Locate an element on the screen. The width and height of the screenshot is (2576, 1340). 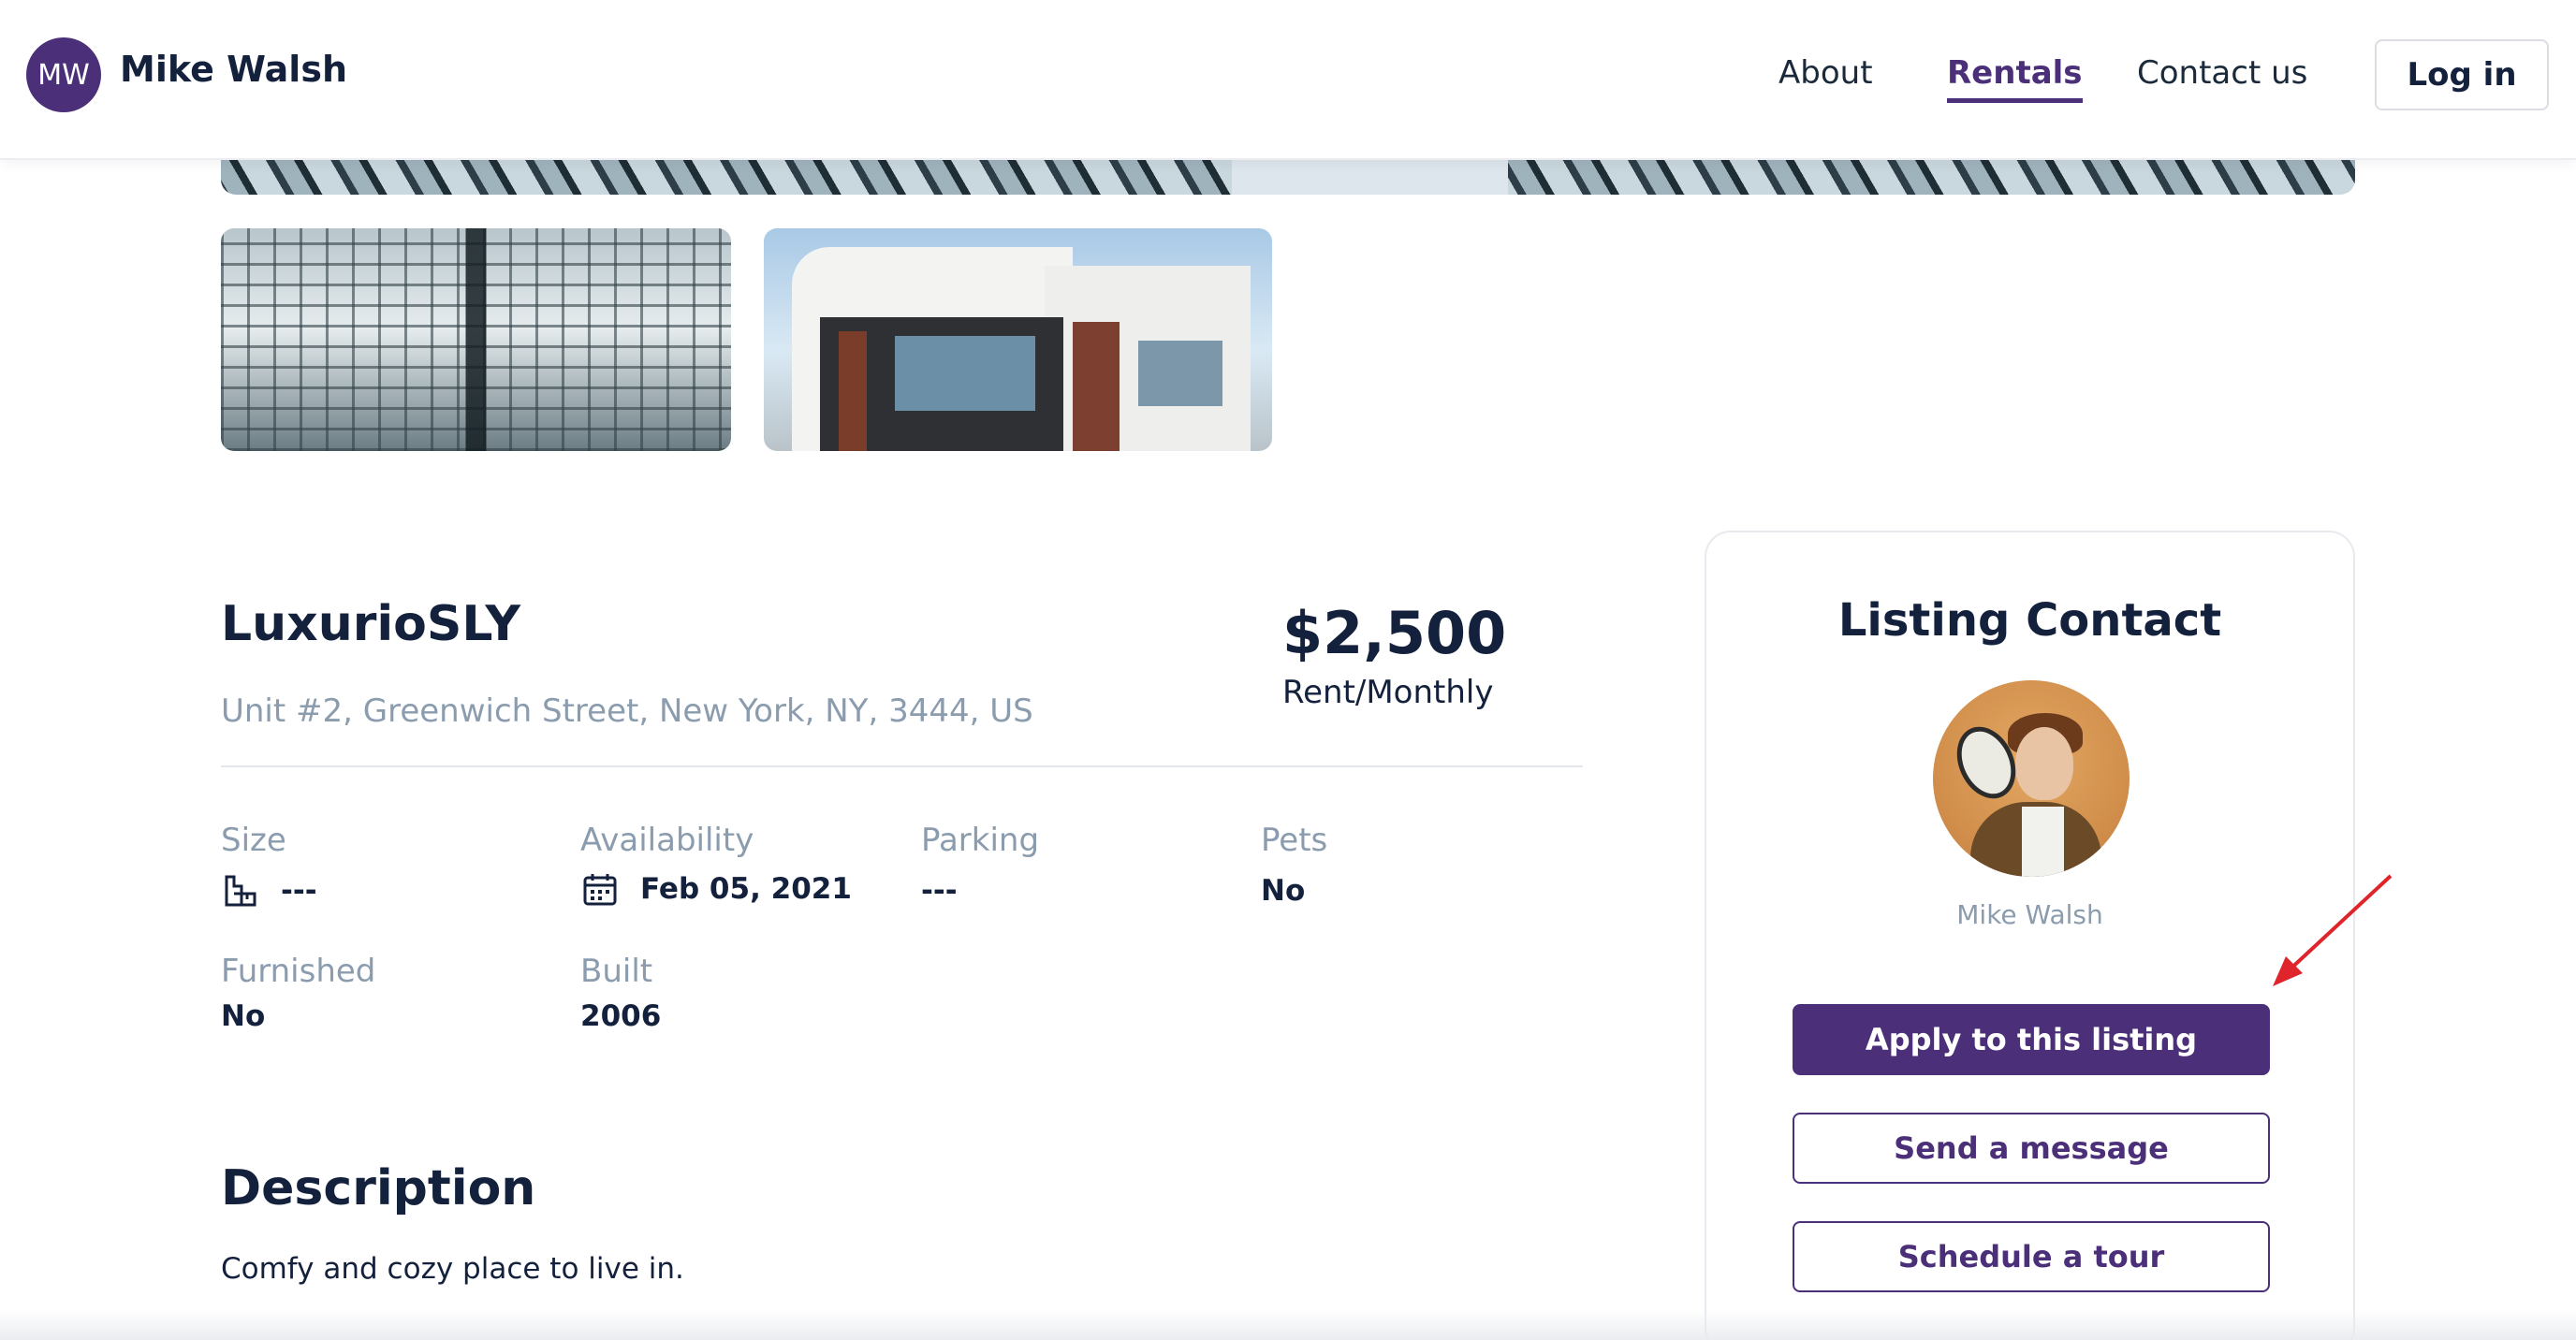
built-value: 2006 is located at coordinates (621, 1016).